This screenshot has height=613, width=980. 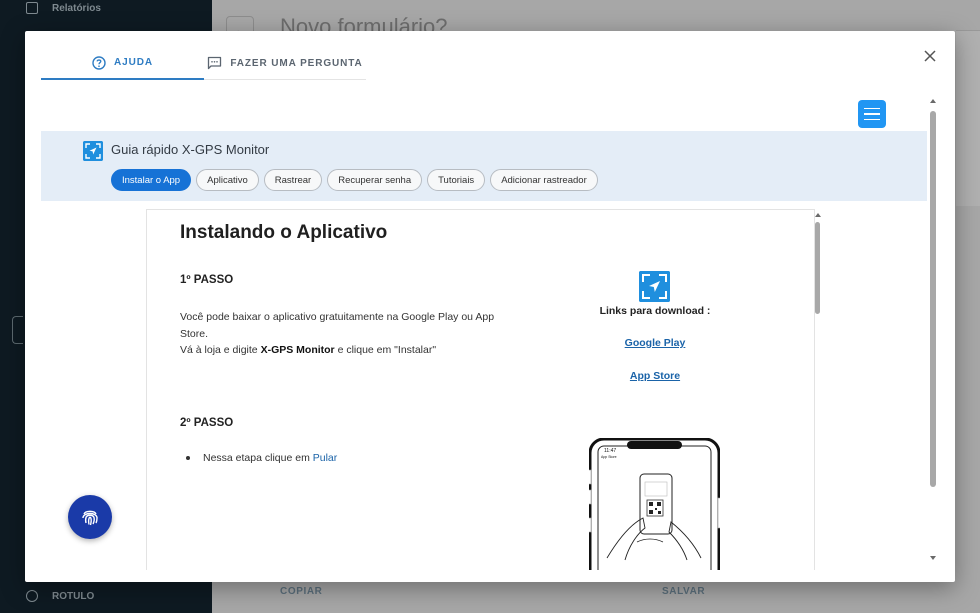 I want to click on pill-aplicativo: Aplicativo, so click(x=227, y=180).